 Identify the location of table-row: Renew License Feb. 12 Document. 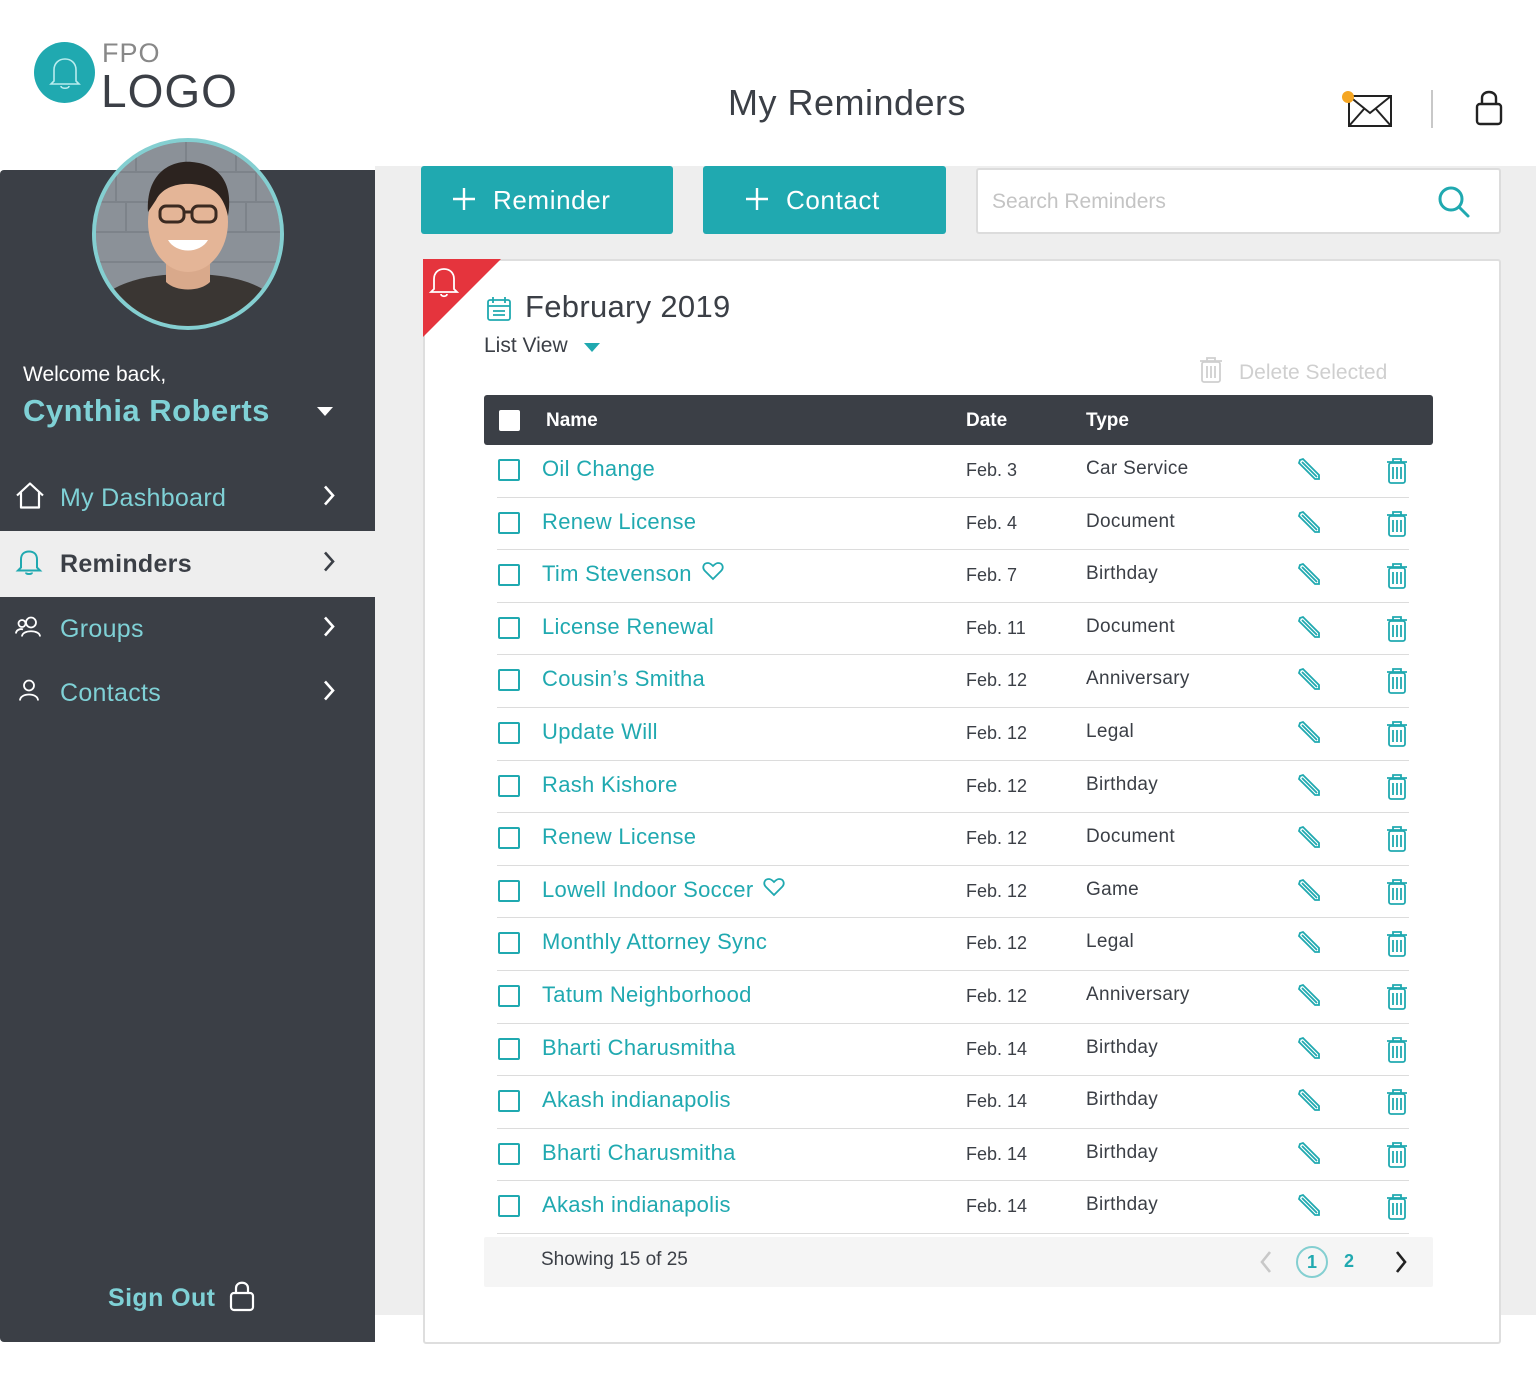
(953, 839).